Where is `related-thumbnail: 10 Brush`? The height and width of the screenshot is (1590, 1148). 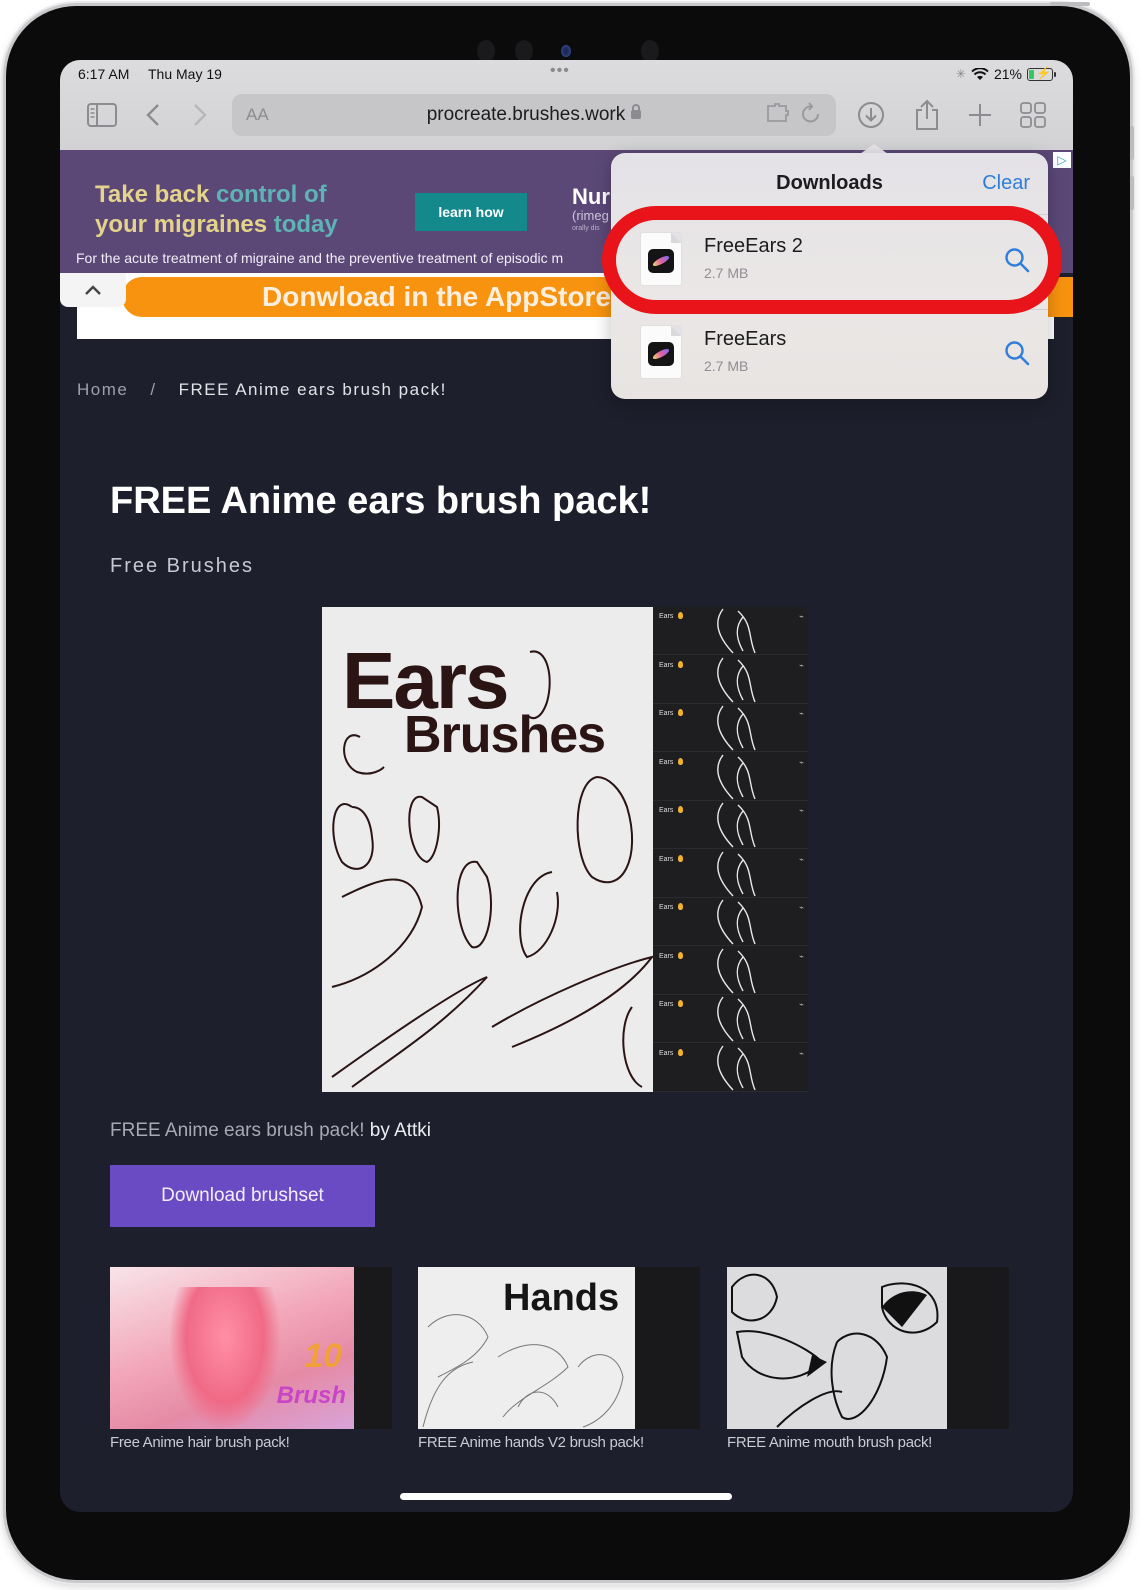 related-thumbnail: 10 Brush is located at coordinates (251, 1348).